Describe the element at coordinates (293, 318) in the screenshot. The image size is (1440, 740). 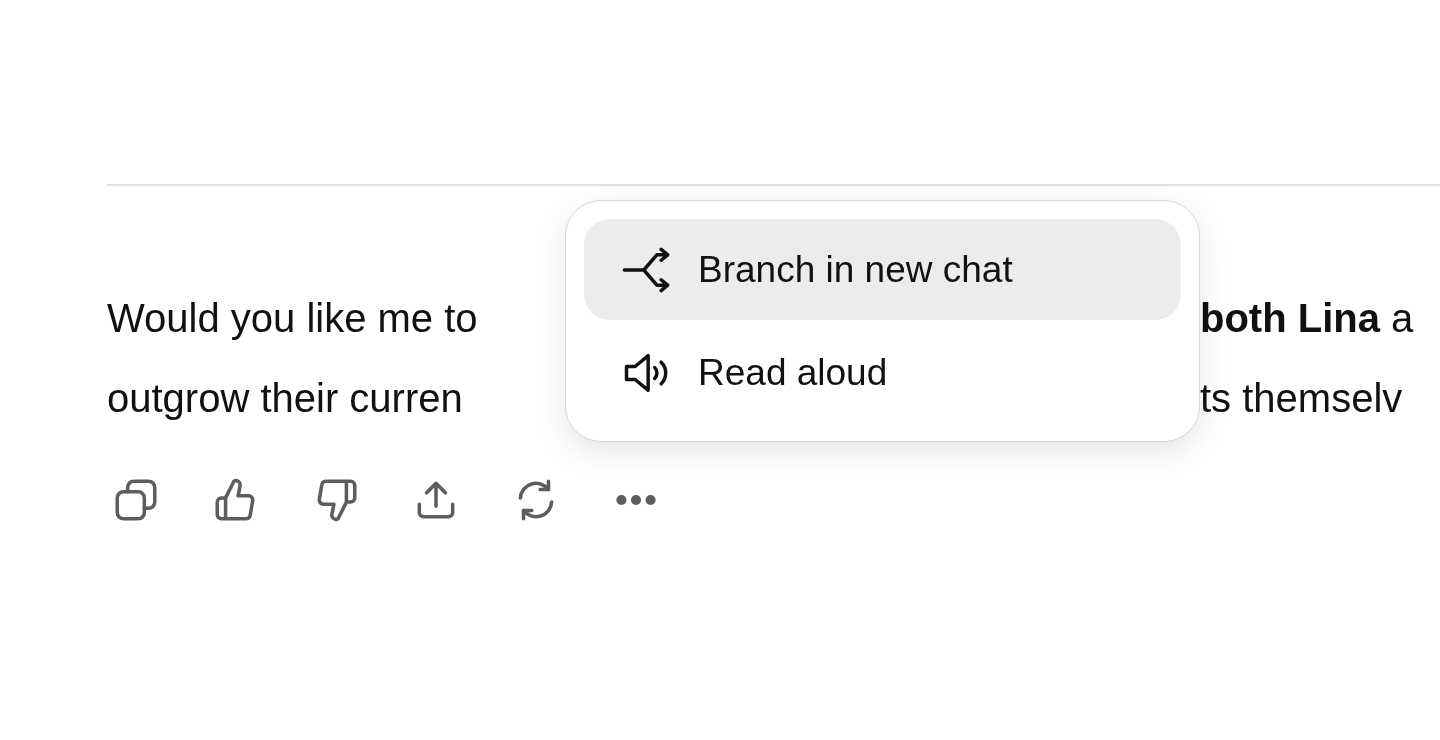
I see `message-text: Would you like me to` at that location.